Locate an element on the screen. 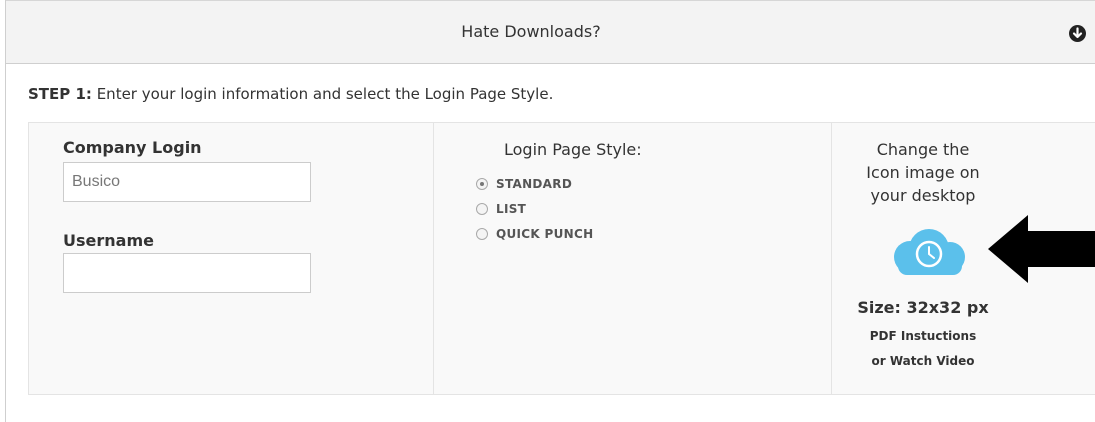 Image resolution: width=1095 pixels, height=422 pixels. radio-label: STANDARD is located at coordinates (534, 184).